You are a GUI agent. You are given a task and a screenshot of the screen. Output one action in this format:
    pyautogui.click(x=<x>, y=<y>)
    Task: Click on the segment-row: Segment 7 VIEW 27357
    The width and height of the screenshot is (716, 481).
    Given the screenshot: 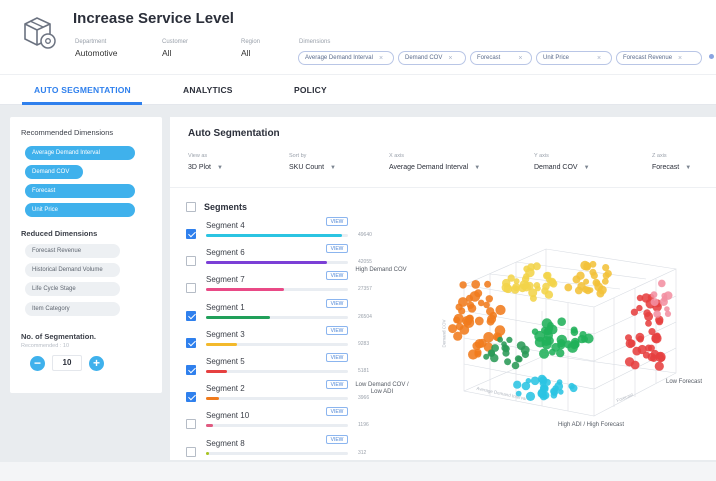 What is the action you would take?
    pyautogui.click(x=286, y=285)
    